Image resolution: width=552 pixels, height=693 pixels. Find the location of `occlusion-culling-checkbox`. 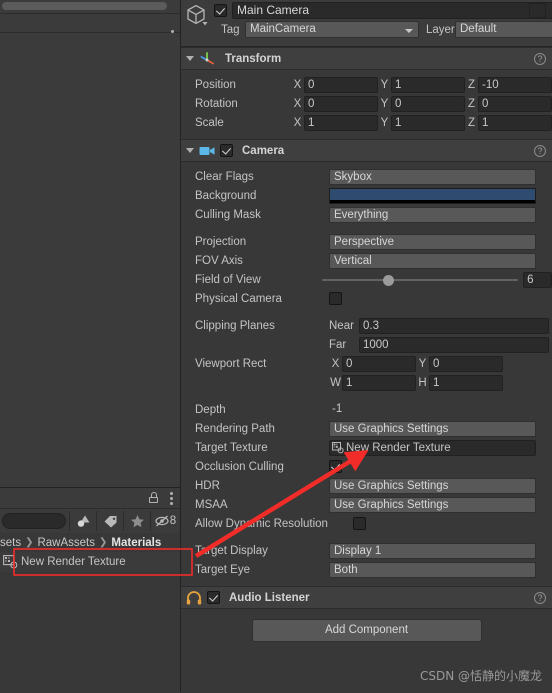

occlusion-culling-checkbox is located at coordinates (335, 466).